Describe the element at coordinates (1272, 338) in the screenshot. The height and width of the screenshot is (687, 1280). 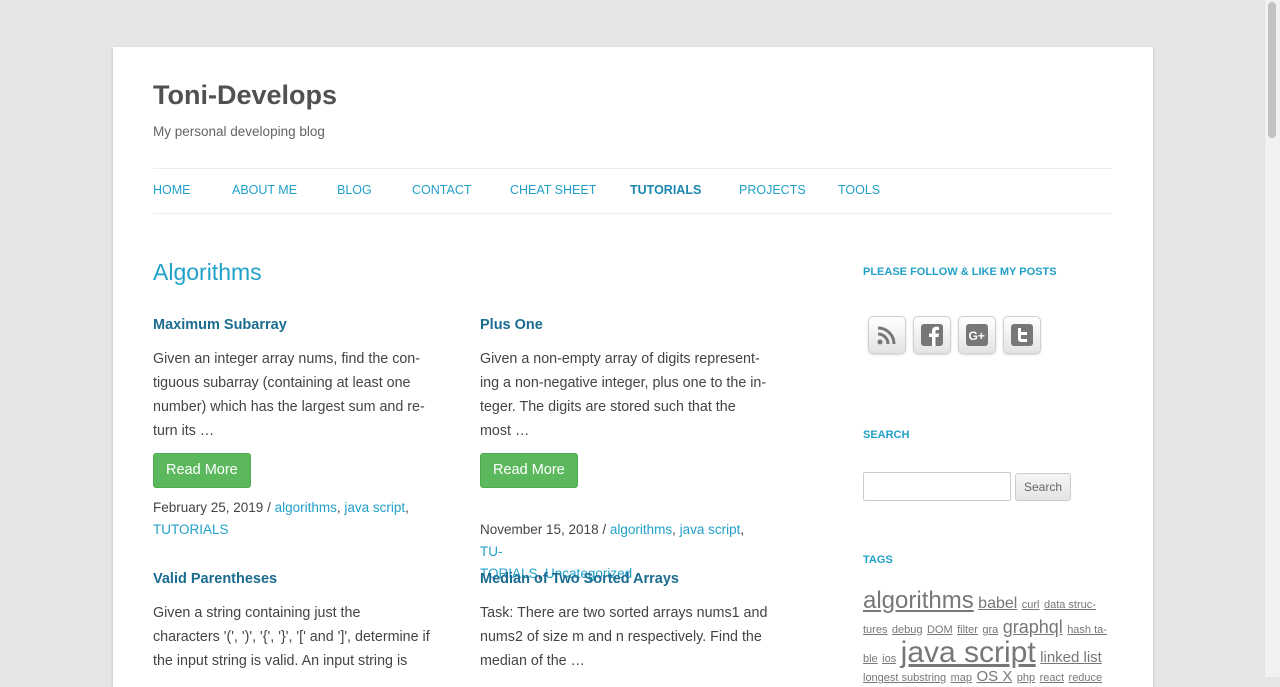
I see `vertical-scrollbar` at that location.